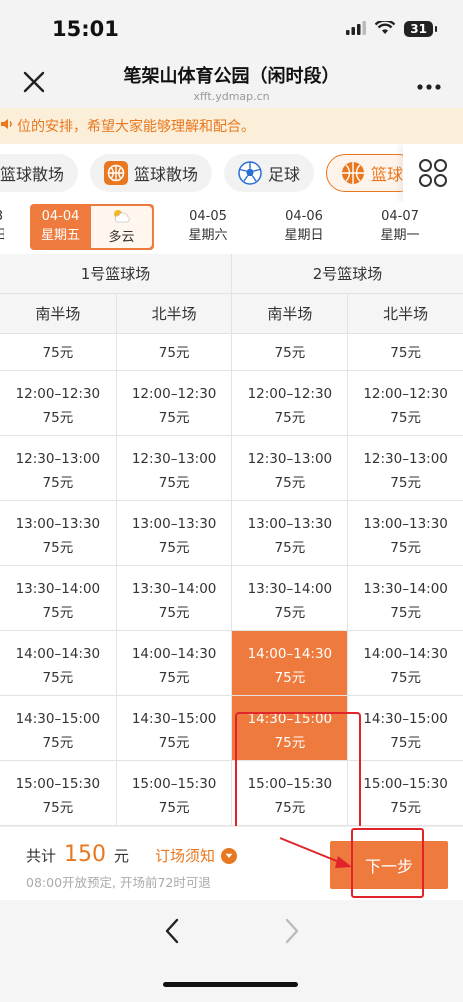 Image resolution: width=463 pixels, height=1002 pixels. Describe the element at coordinates (121, 218) in the screenshot. I see `cloudy-icon` at that location.